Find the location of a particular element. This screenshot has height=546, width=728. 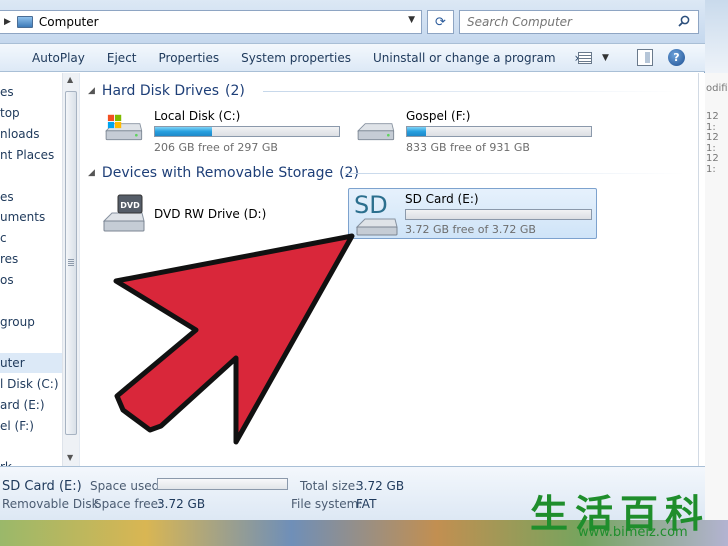

nav-scrollbar: ▲ ▼ is located at coordinates (70, 269).